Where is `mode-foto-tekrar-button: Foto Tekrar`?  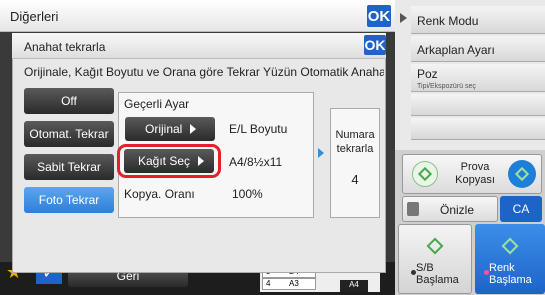 mode-foto-tekrar-button: Foto Tekrar is located at coordinates (69, 200).